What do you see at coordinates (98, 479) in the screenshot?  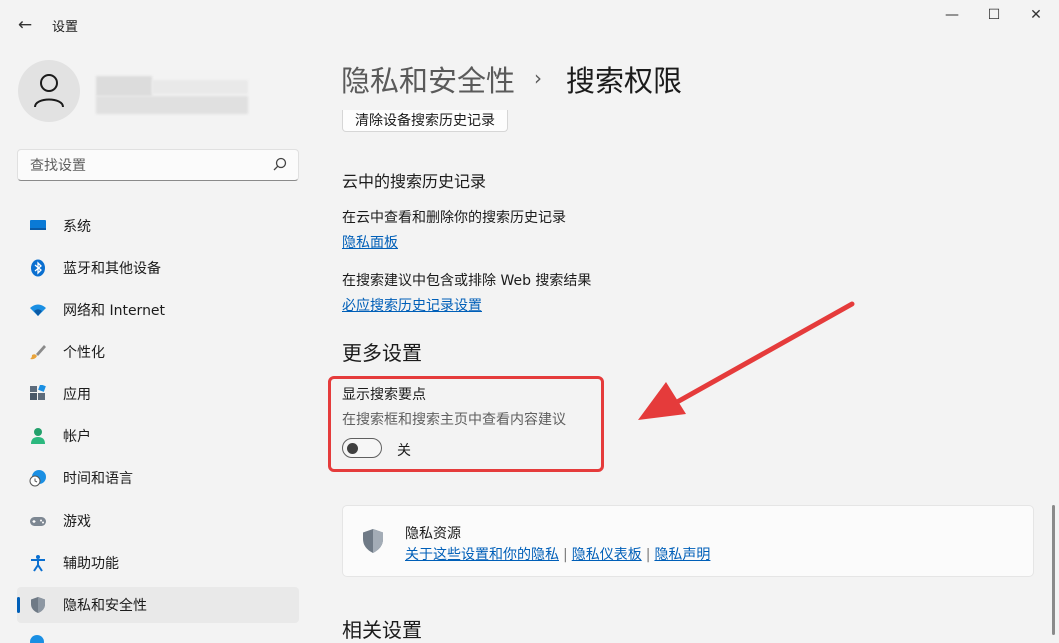 I see `sidebar-item-label: 时间和语言` at bounding box center [98, 479].